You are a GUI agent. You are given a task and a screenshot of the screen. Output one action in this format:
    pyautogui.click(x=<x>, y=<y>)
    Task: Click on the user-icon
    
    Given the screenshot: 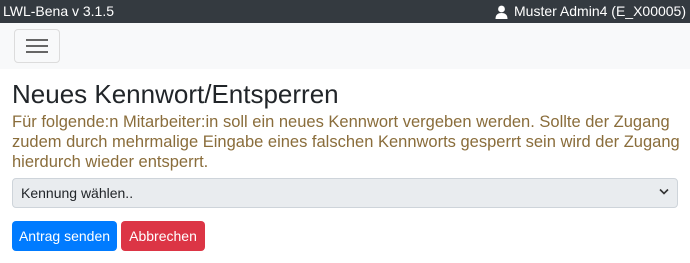 What is the action you would take?
    pyautogui.click(x=501, y=12)
    